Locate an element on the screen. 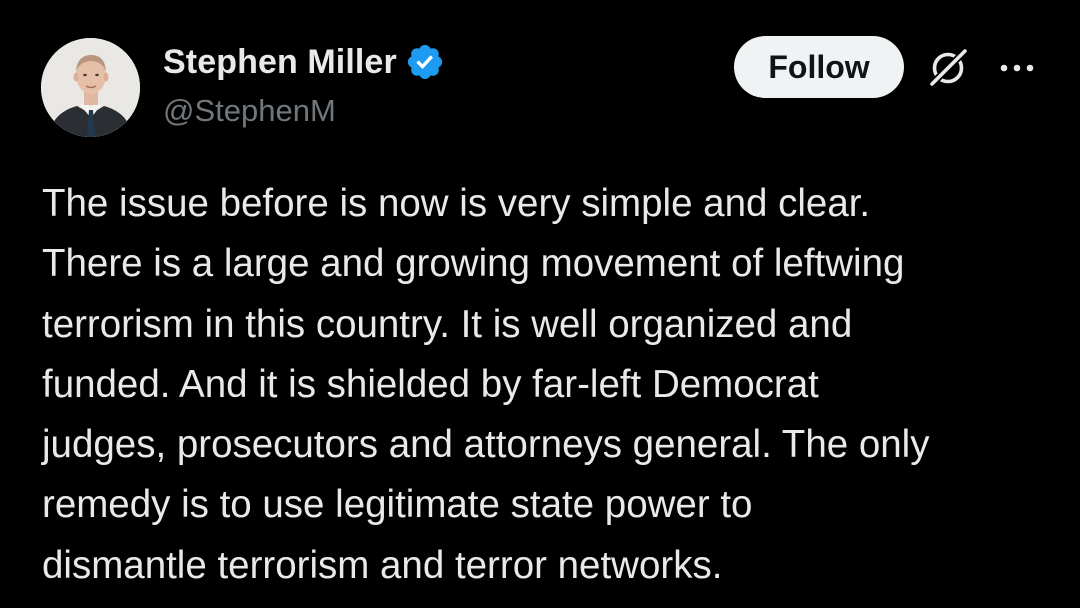 The height and width of the screenshot is (608, 1080). author-display-name: Stephen Miller is located at coordinates (280, 62).